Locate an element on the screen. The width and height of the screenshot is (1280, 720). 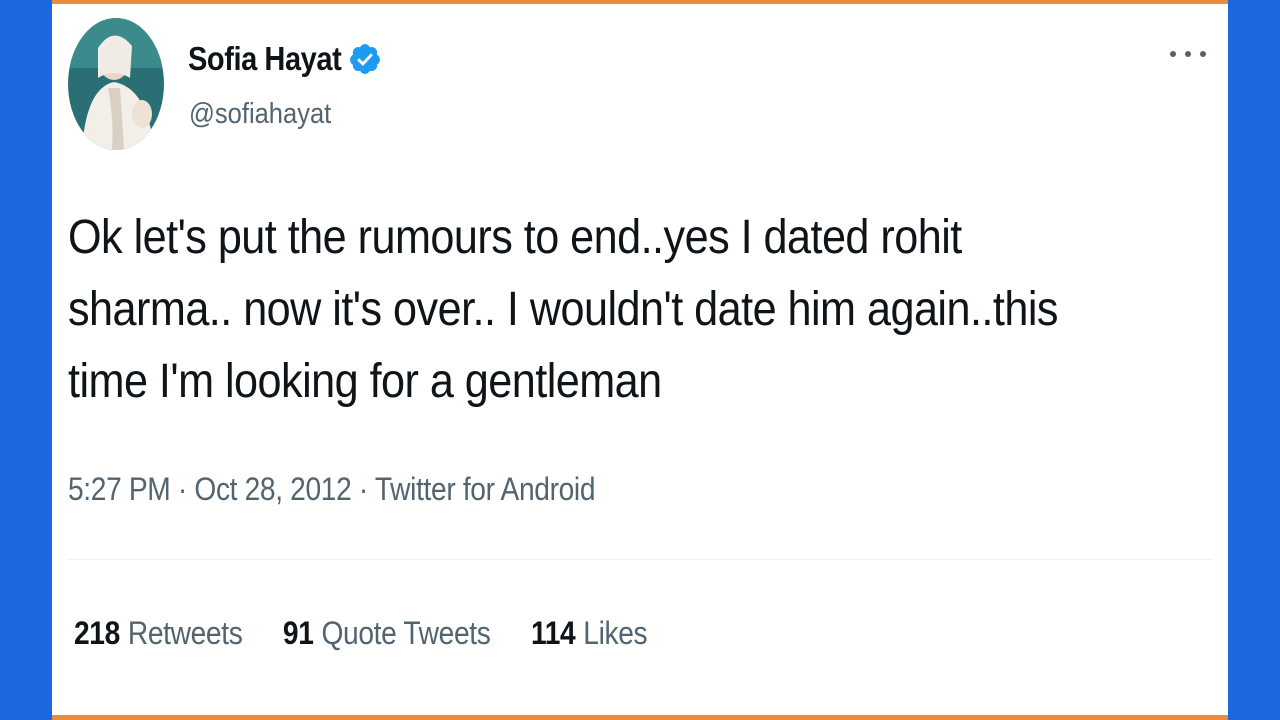
quote-tweets-label: Quote Tweets is located at coordinates (406, 633).